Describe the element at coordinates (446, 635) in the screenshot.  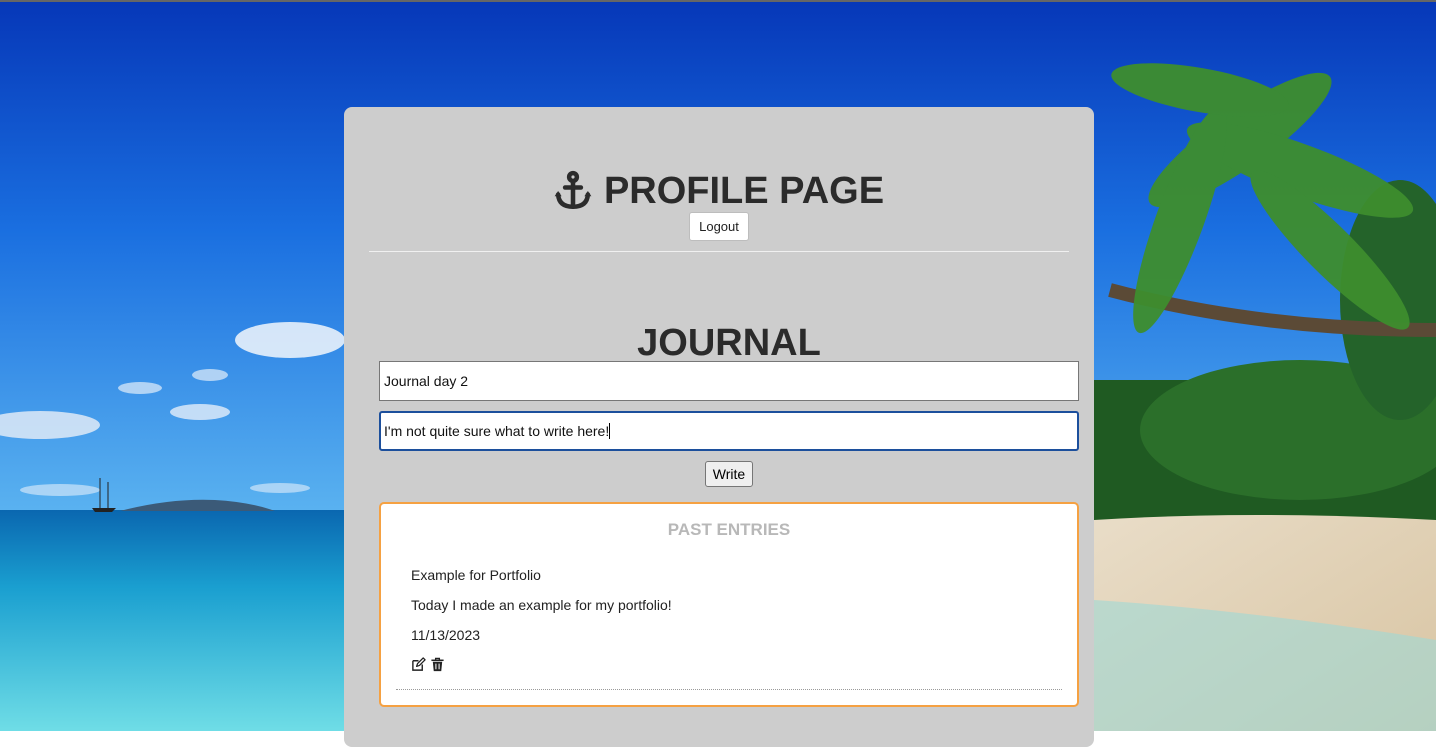
I see `entry-date: 11/13/2023` at that location.